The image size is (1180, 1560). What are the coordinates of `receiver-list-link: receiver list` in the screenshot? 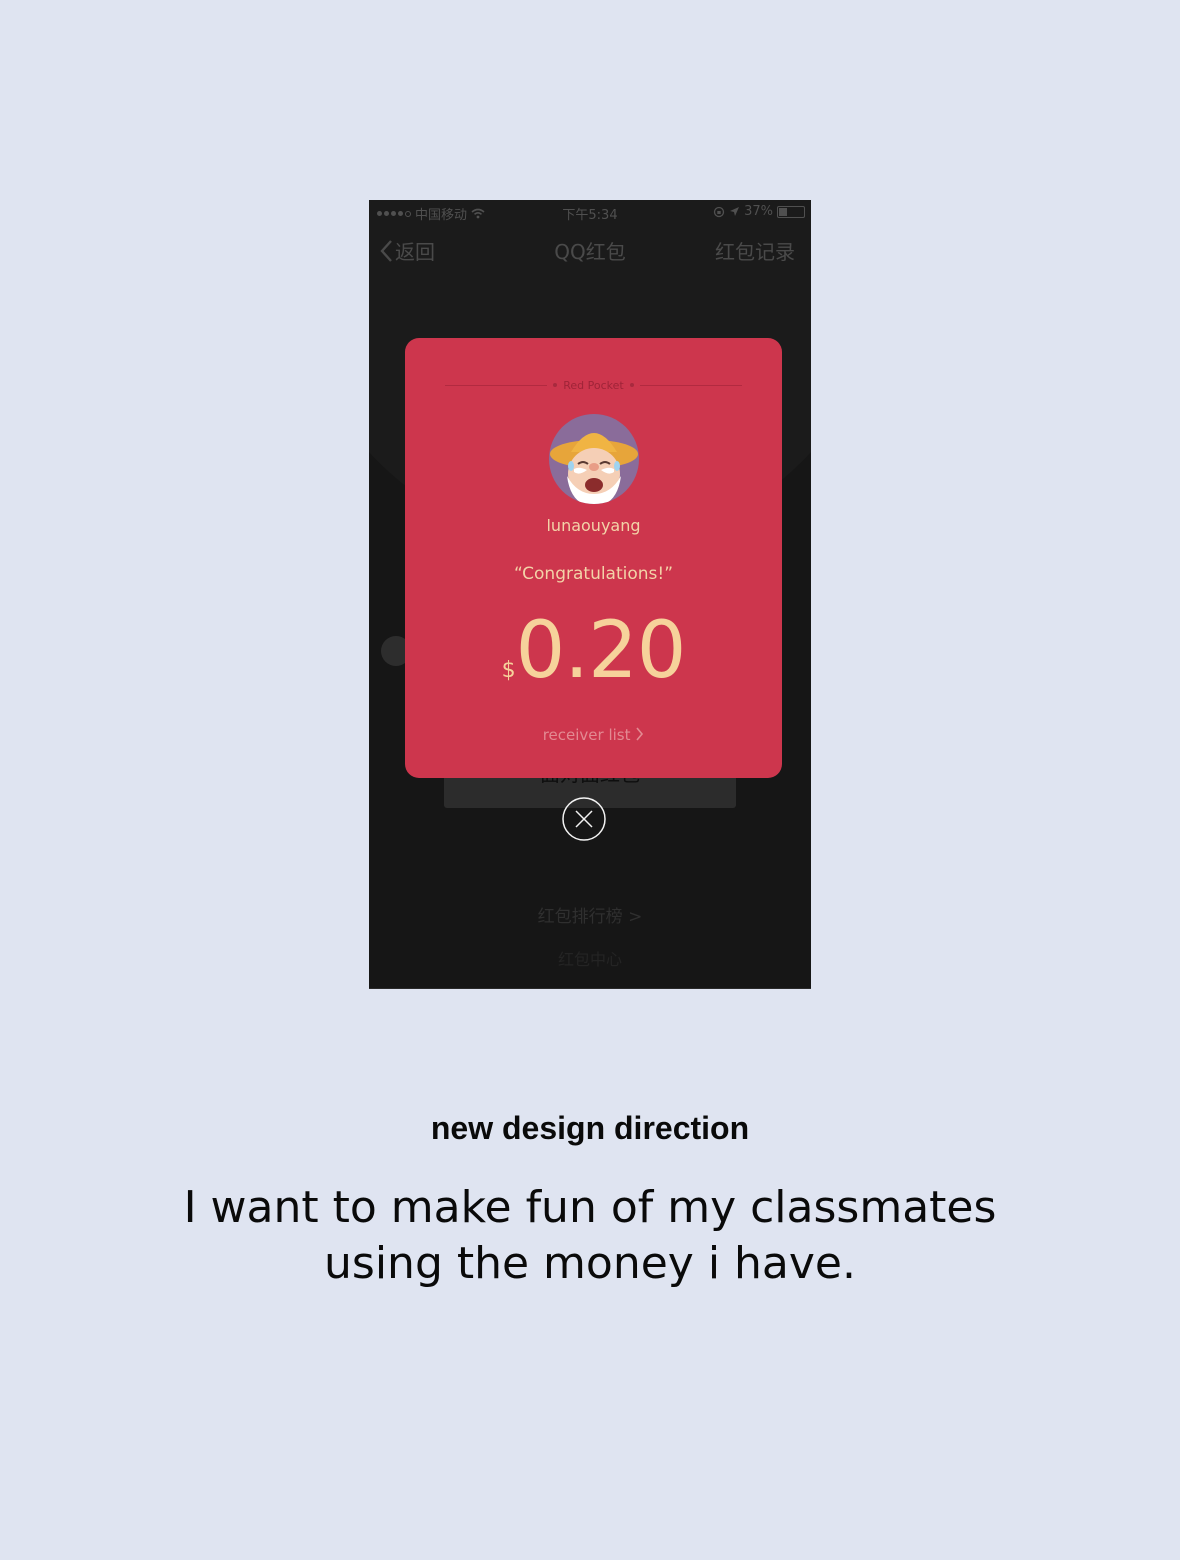 It's located at (593, 735).